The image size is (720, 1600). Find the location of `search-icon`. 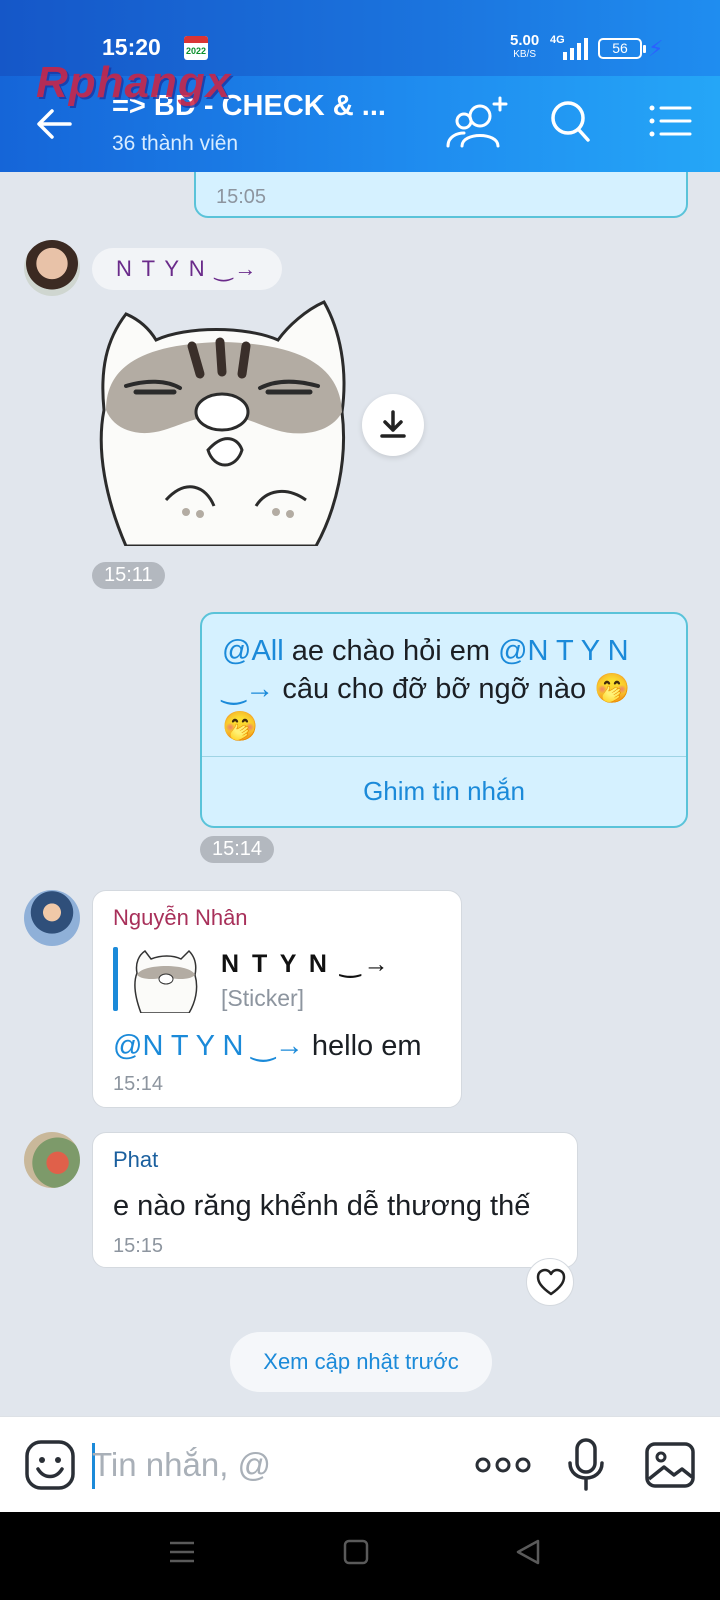

search-icon is located at coordinates (570, 121).